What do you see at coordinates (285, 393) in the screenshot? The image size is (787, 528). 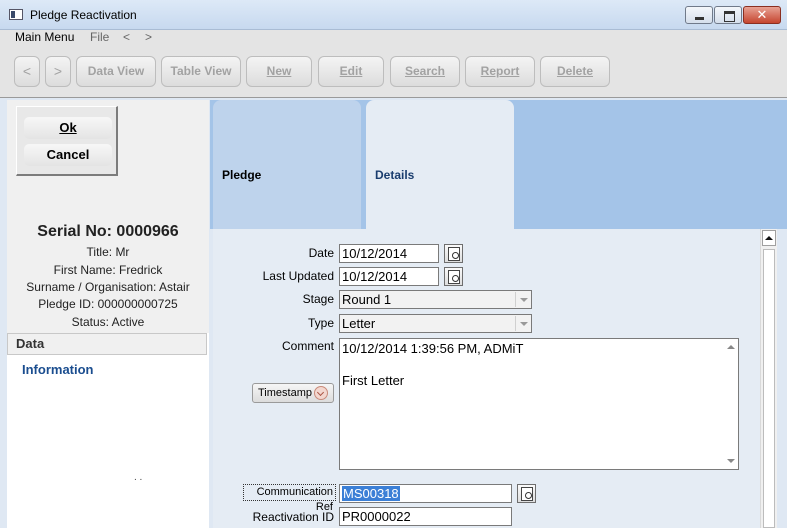 I see `timestamp-label: Timestamp` at bounding box center [285, 393].